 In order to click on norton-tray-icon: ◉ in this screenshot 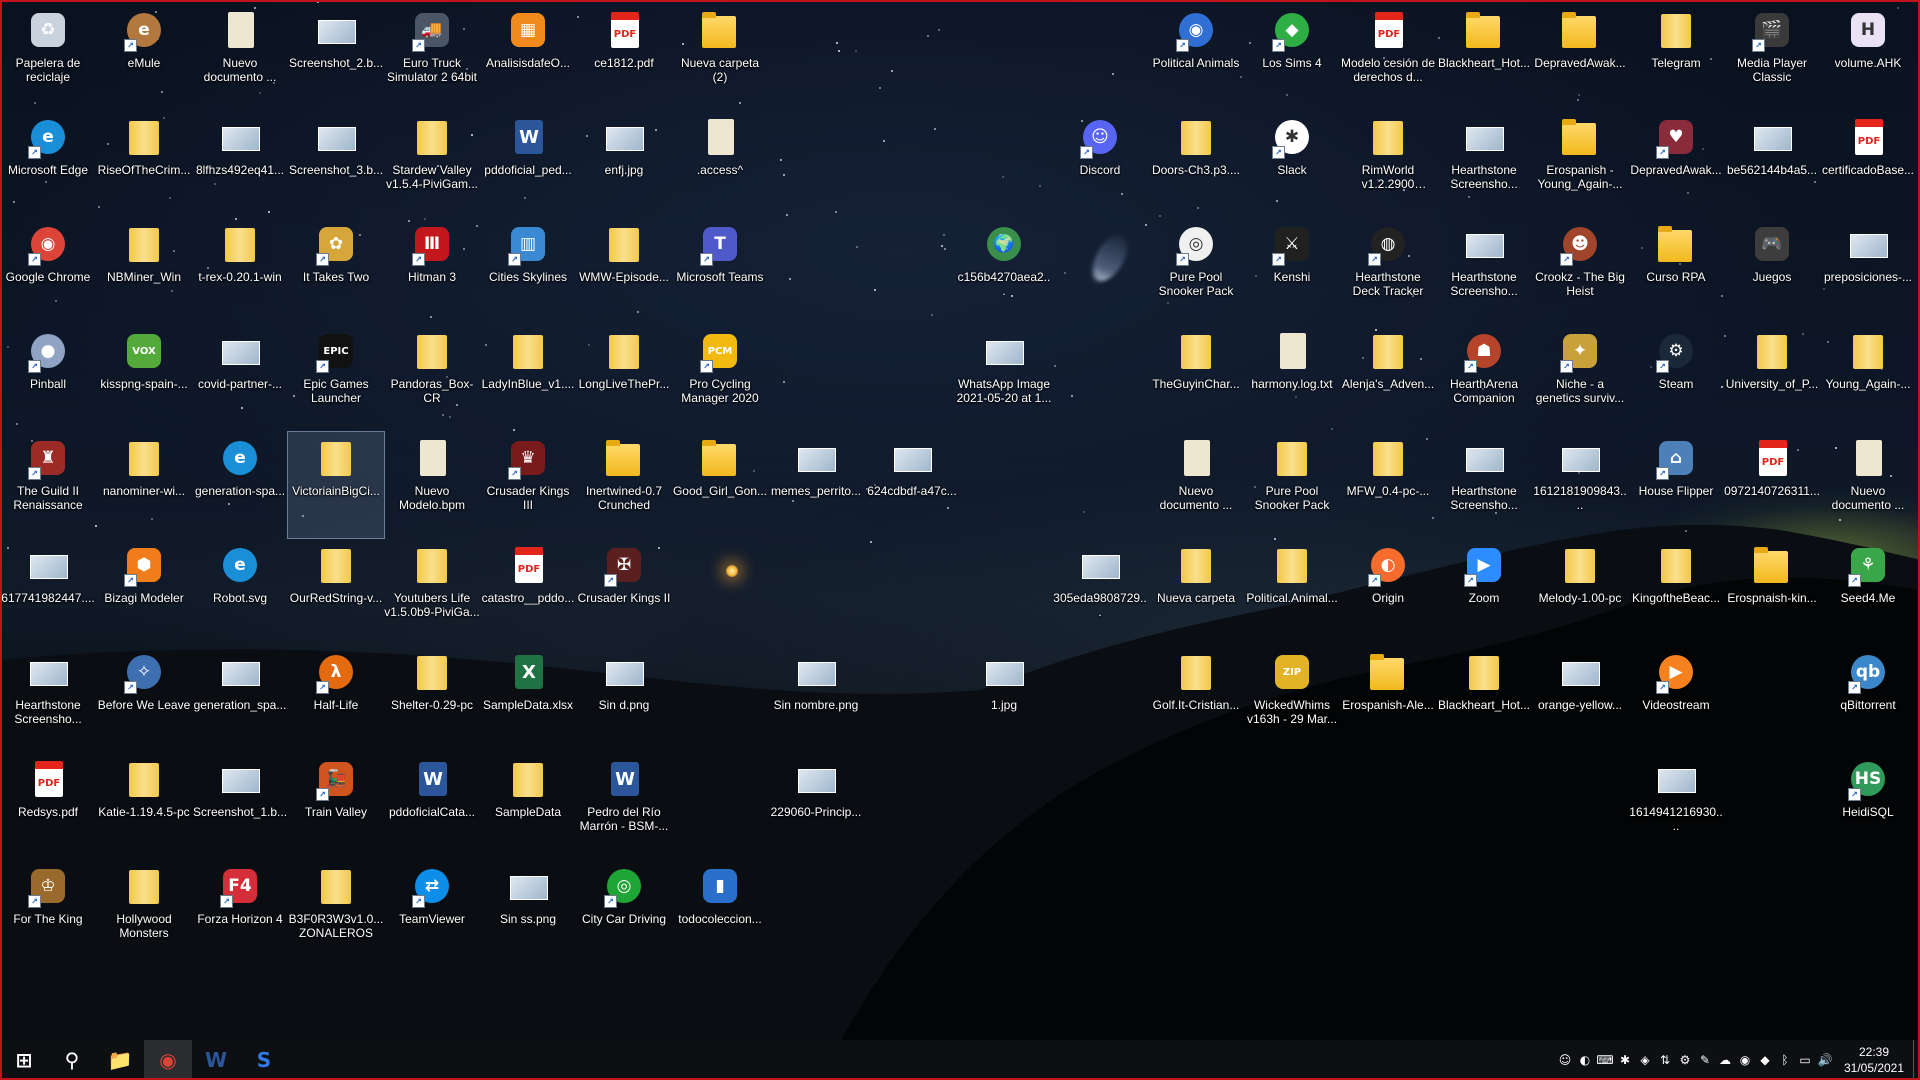, I will do `click(1745, 1060)`.